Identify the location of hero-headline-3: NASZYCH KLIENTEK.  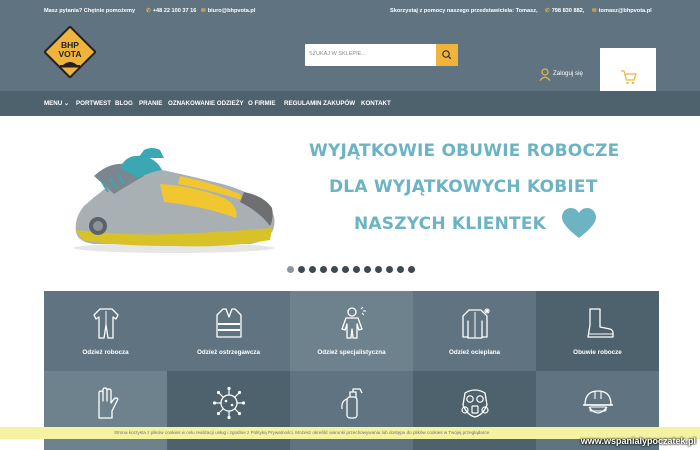
(450, 224).